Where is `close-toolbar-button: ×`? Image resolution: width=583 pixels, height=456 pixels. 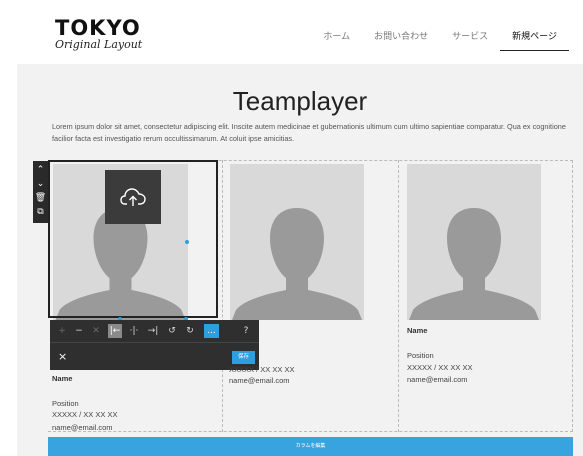
close-toolbar-button: × is located at coordinates (62, 356).